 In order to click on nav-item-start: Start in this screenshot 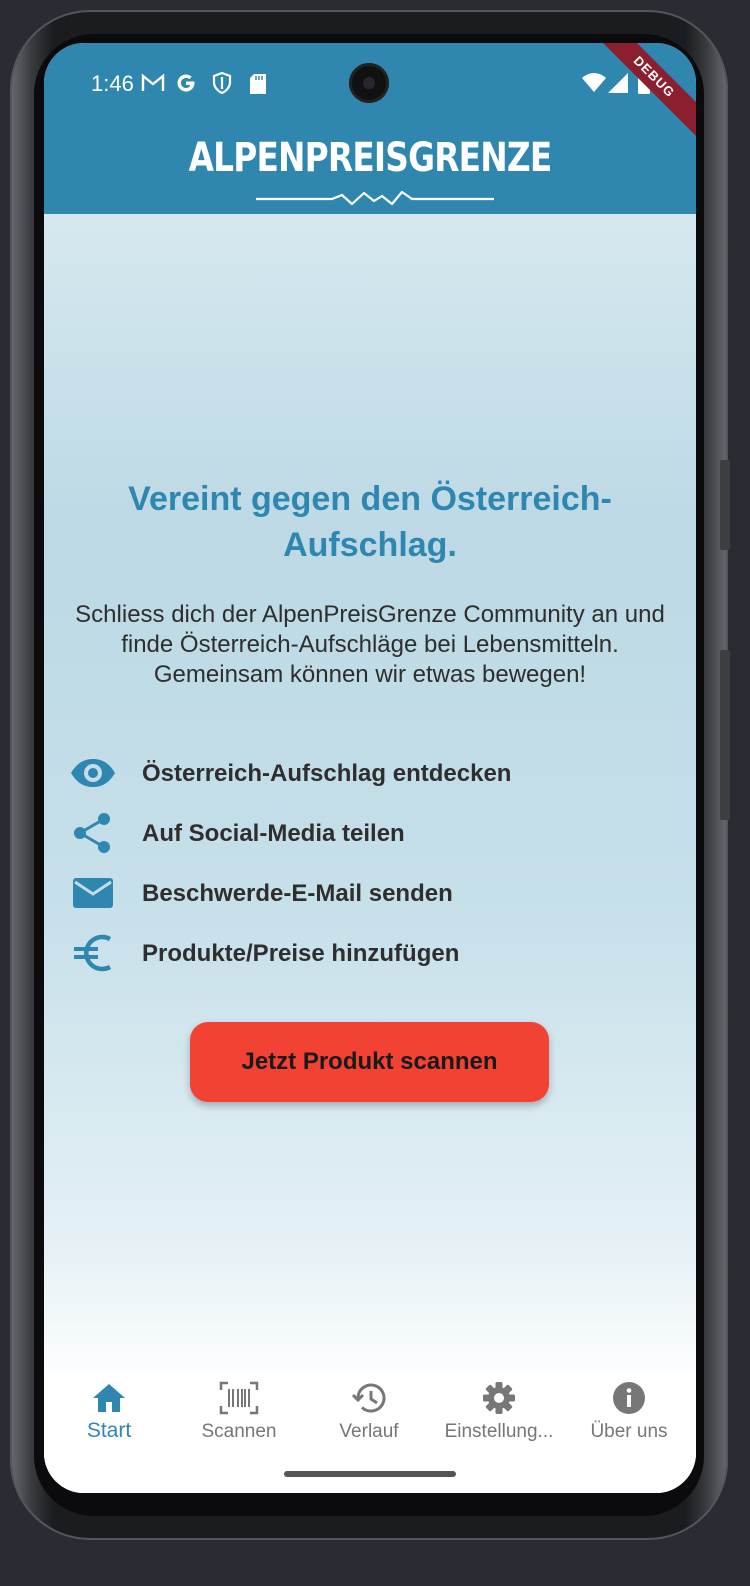, I will do `click(109, 1416)`.